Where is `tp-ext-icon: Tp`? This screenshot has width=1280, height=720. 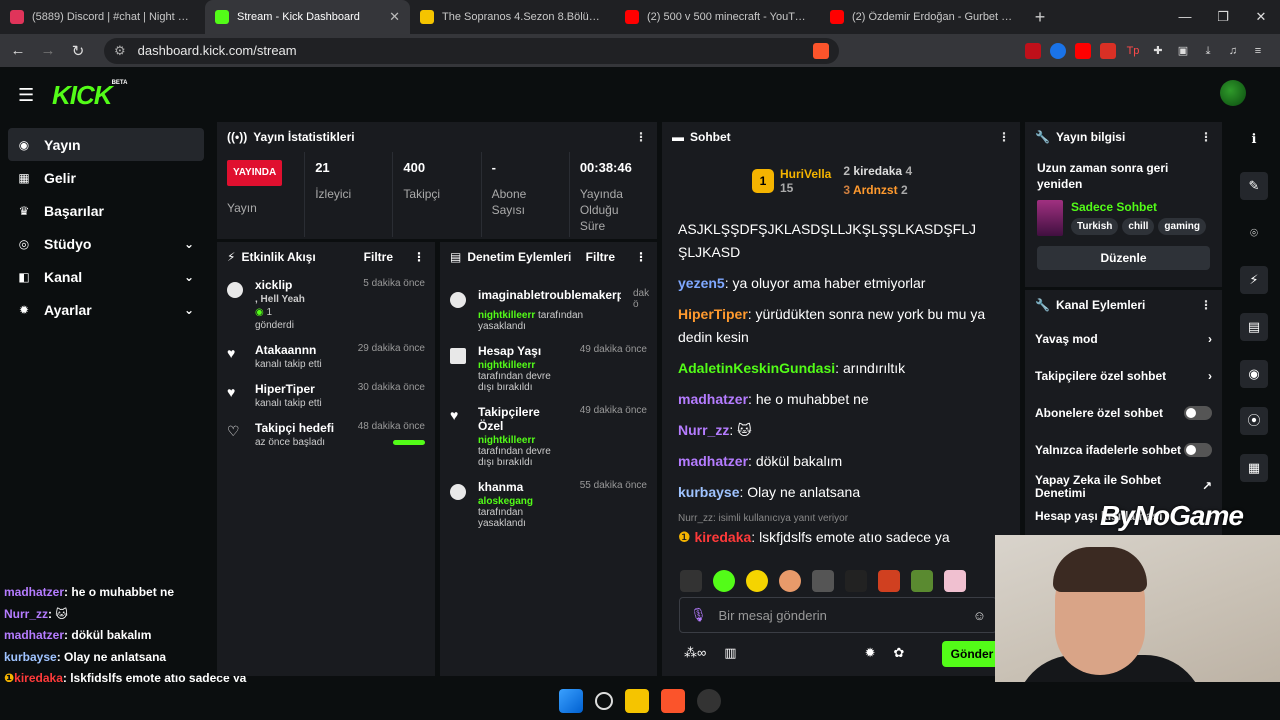 tp-ext-icon: Tp is located at coordinates (1133, 51).